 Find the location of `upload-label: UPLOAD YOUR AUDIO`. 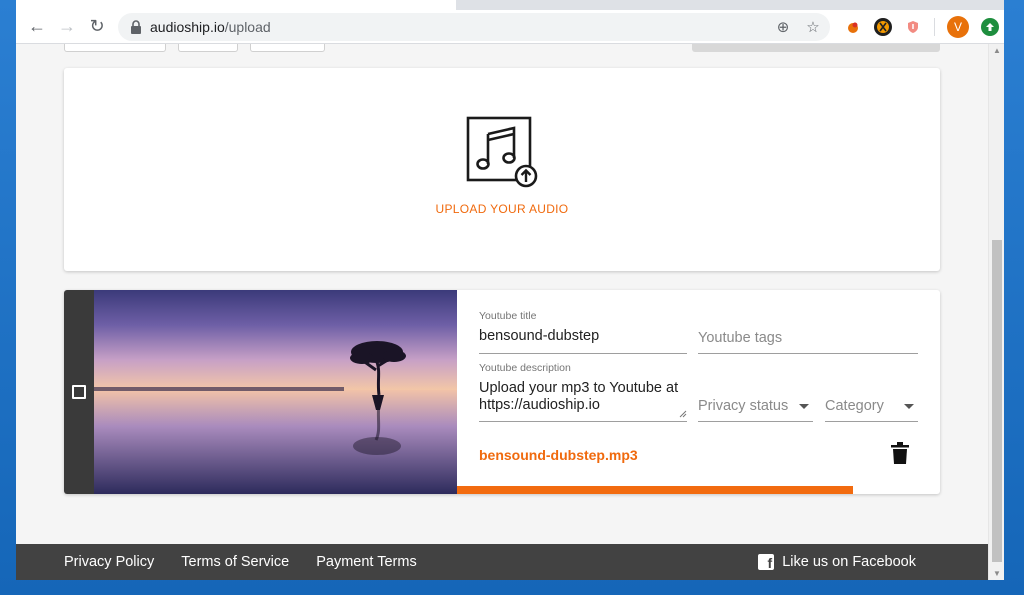

upload-label: UPLOAD YOUR AUDIO is located at coordinates (502, 209).